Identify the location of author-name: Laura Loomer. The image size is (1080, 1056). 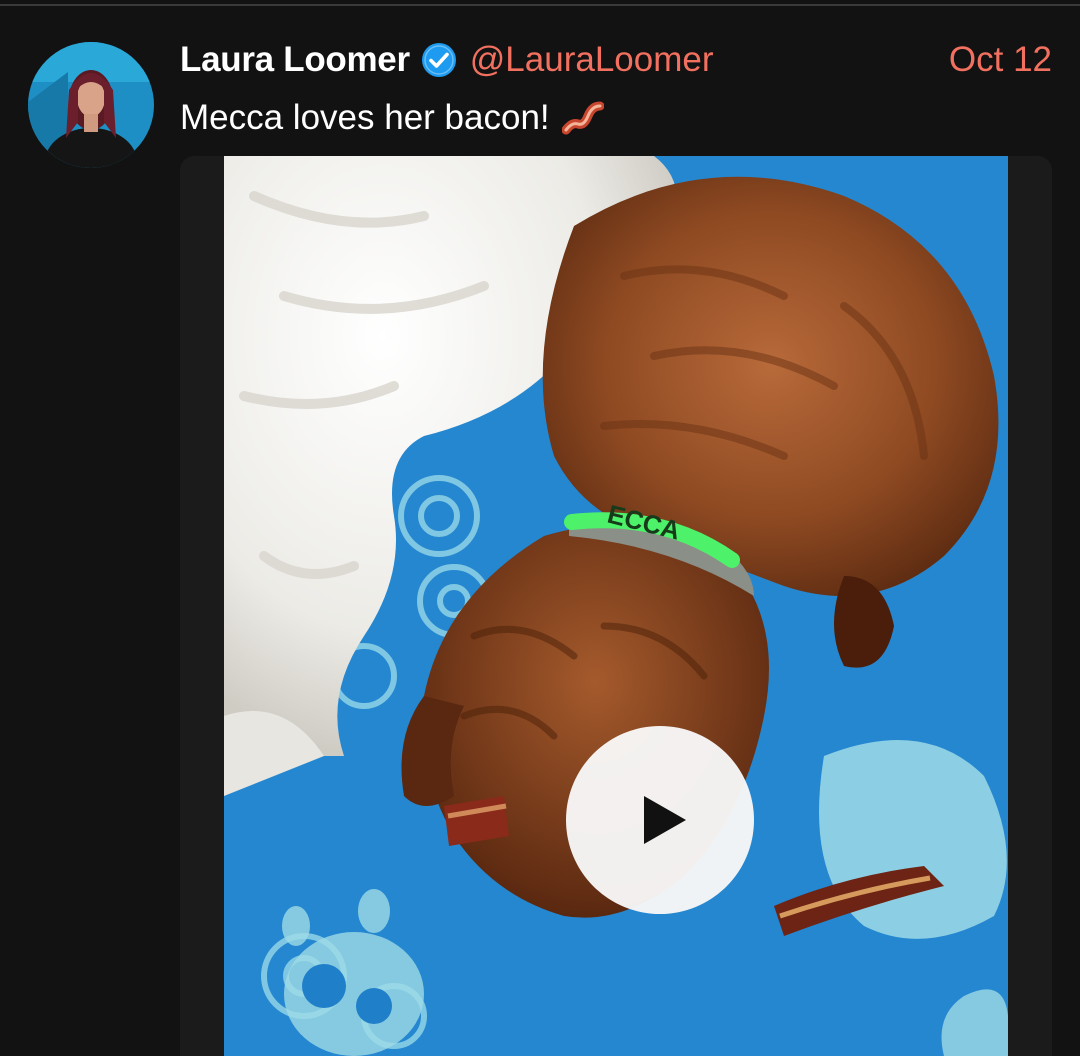
(295, 60).